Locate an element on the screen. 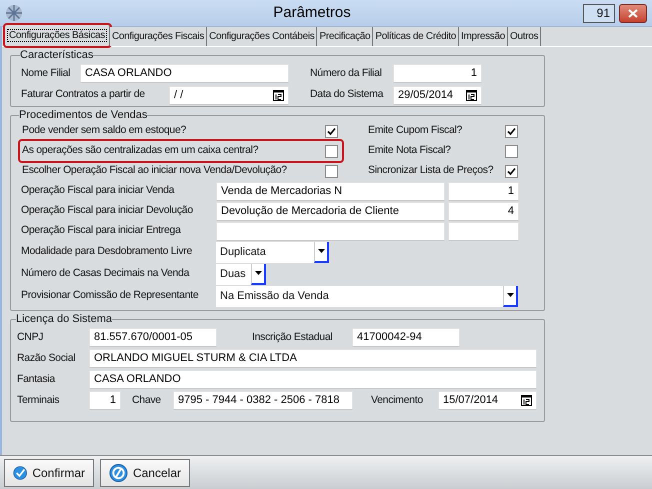 The image size is (652, 489). tab: Configurações Básicas is located at coordinates (57, 35).